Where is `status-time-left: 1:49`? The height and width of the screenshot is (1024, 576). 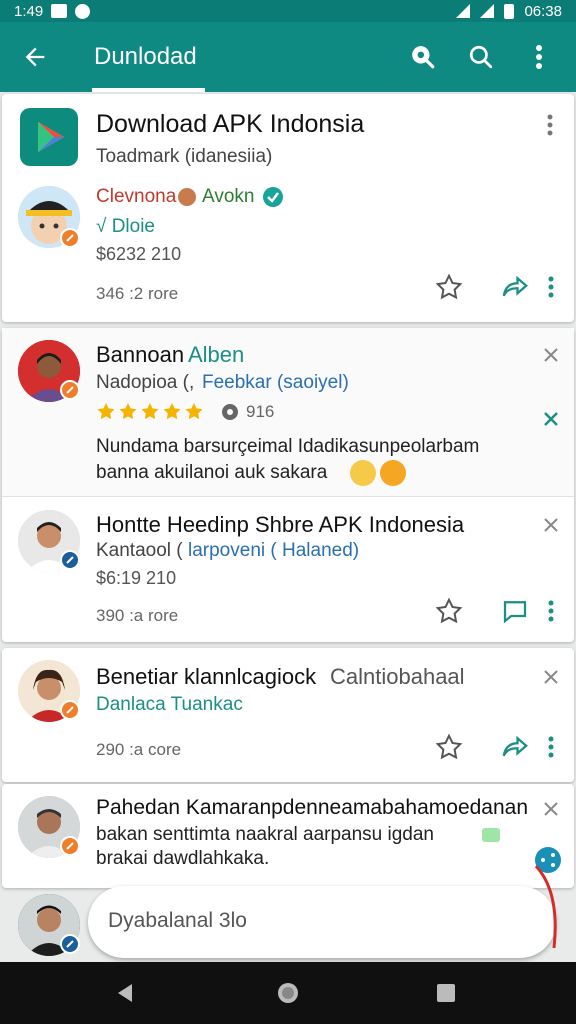
status-time-left: 1:49 is located at coordinates (29, 11).